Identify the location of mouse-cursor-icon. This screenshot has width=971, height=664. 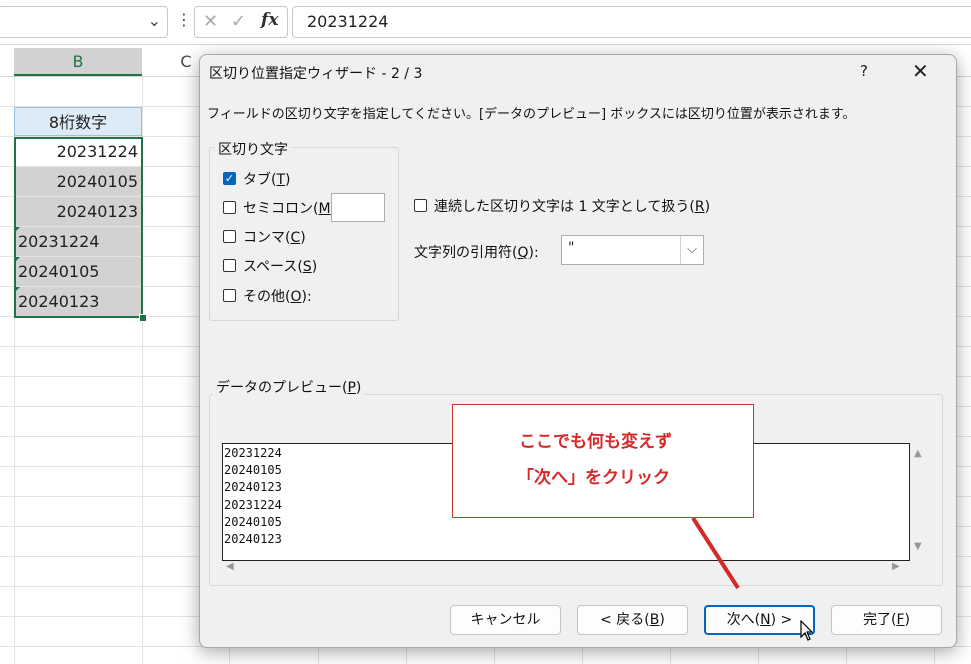
(807, 630).